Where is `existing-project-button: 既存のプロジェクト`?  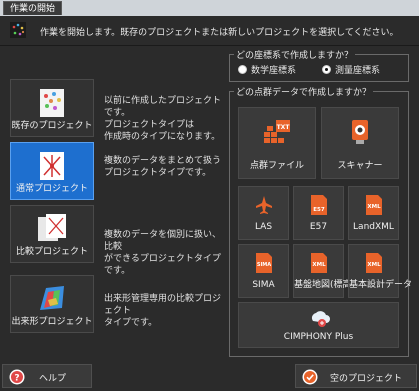
existing-project-button: 既存のプロジェクト is located at coordinates (52, 108).